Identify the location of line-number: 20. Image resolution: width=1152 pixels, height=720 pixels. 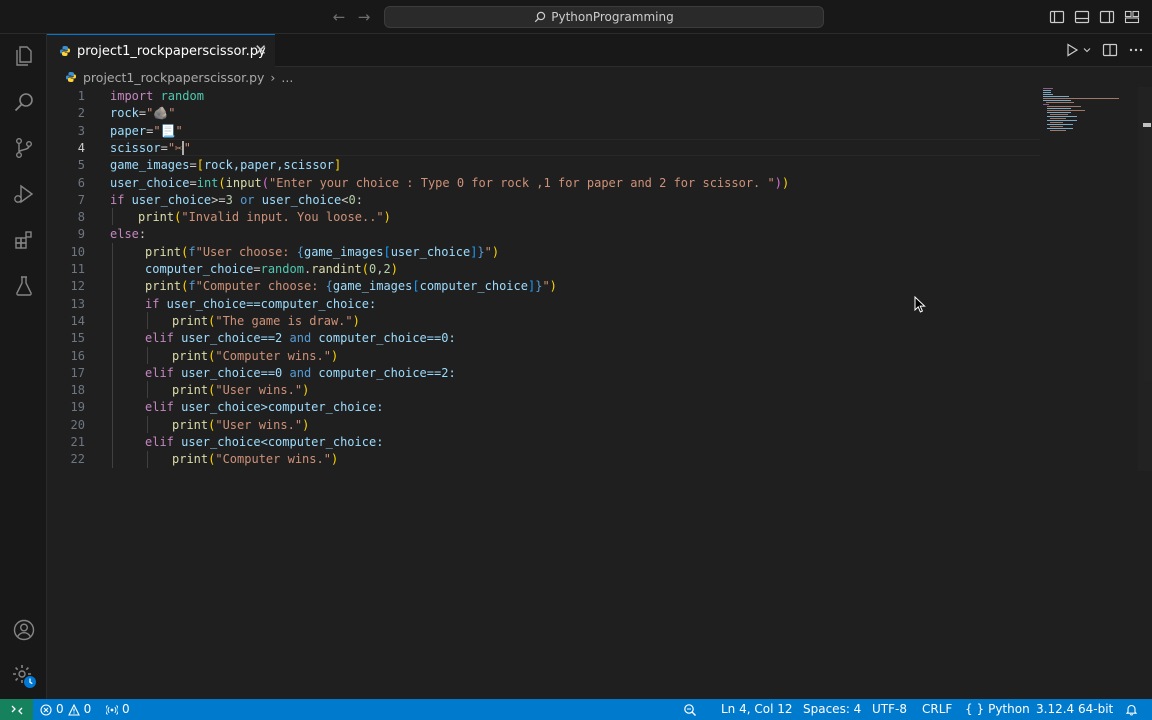
(77, 424).